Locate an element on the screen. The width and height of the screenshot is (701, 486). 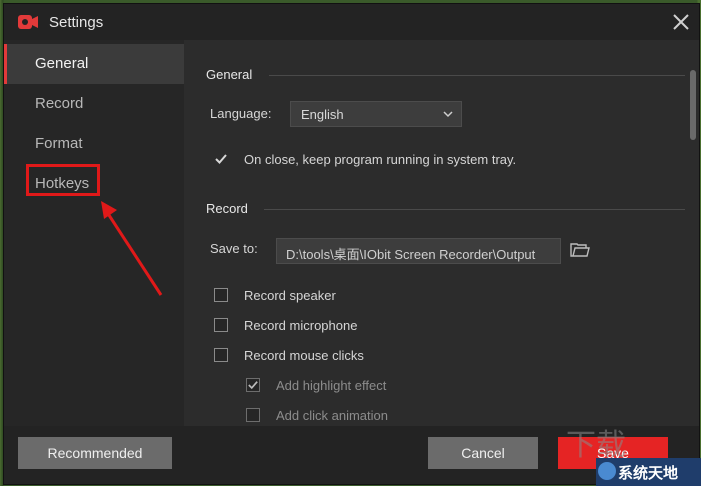
save-to-label: Save to: is located at coordinates (234, 248).